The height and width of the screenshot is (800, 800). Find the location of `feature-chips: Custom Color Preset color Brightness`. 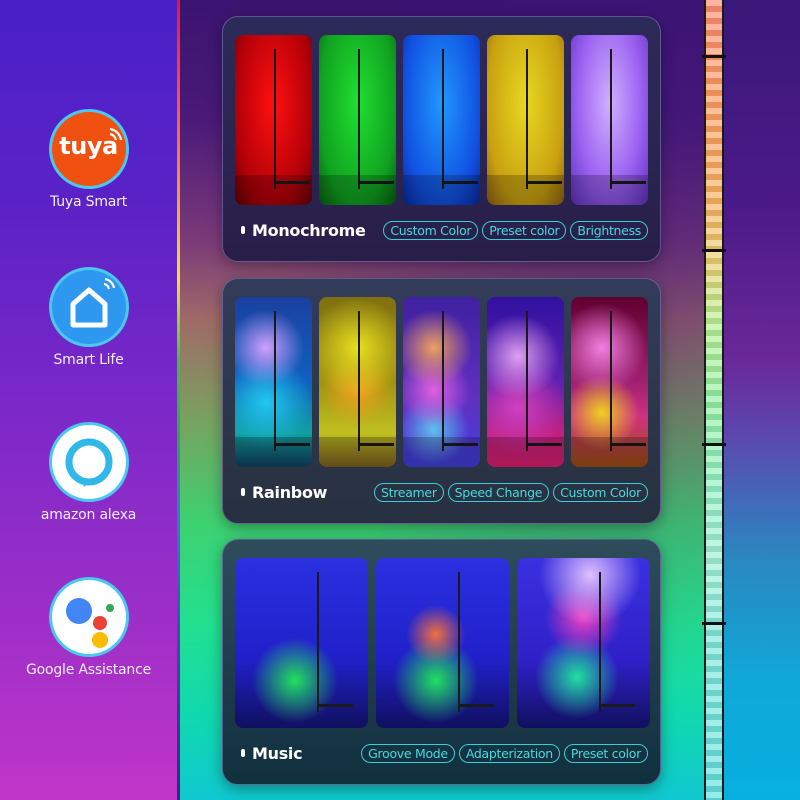

feature-chips: Custom Color Preset color Brightness is located at coordinates (515, 230).